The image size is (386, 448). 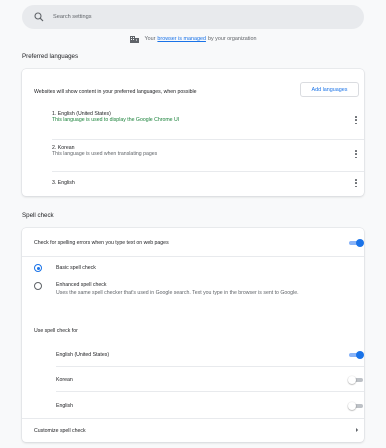 What do you see at coordinates (39, 17) in the screenshot?
I see `search-icon` at bounding box center [39, 17].